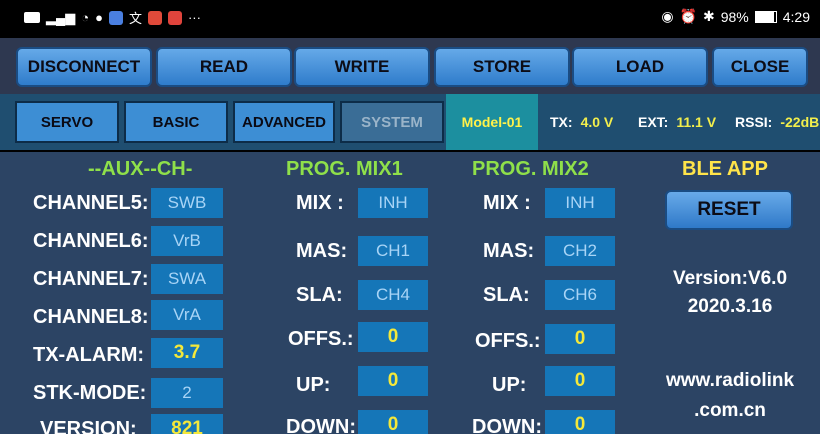 Image resolution: width=820 pixels, height=434 pixels. What do you see at coordinates (115, 17) in the screenshot?
I see `app-icon` at bounding box center [115, 17].